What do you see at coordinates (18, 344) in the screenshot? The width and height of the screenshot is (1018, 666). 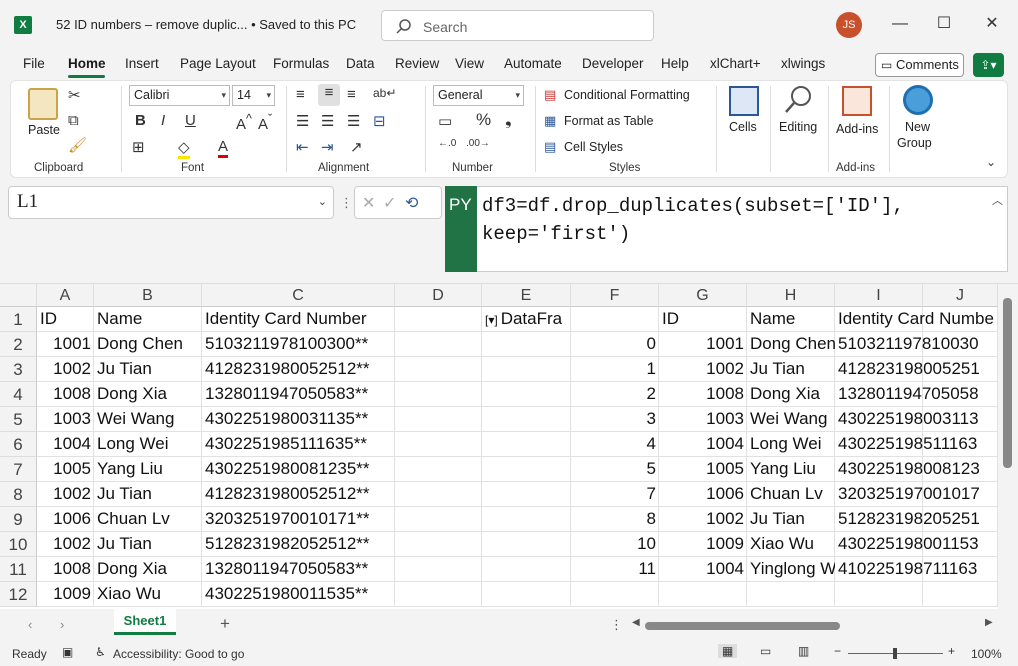 I see `row-header: 2` at bounding box center [18, 344].